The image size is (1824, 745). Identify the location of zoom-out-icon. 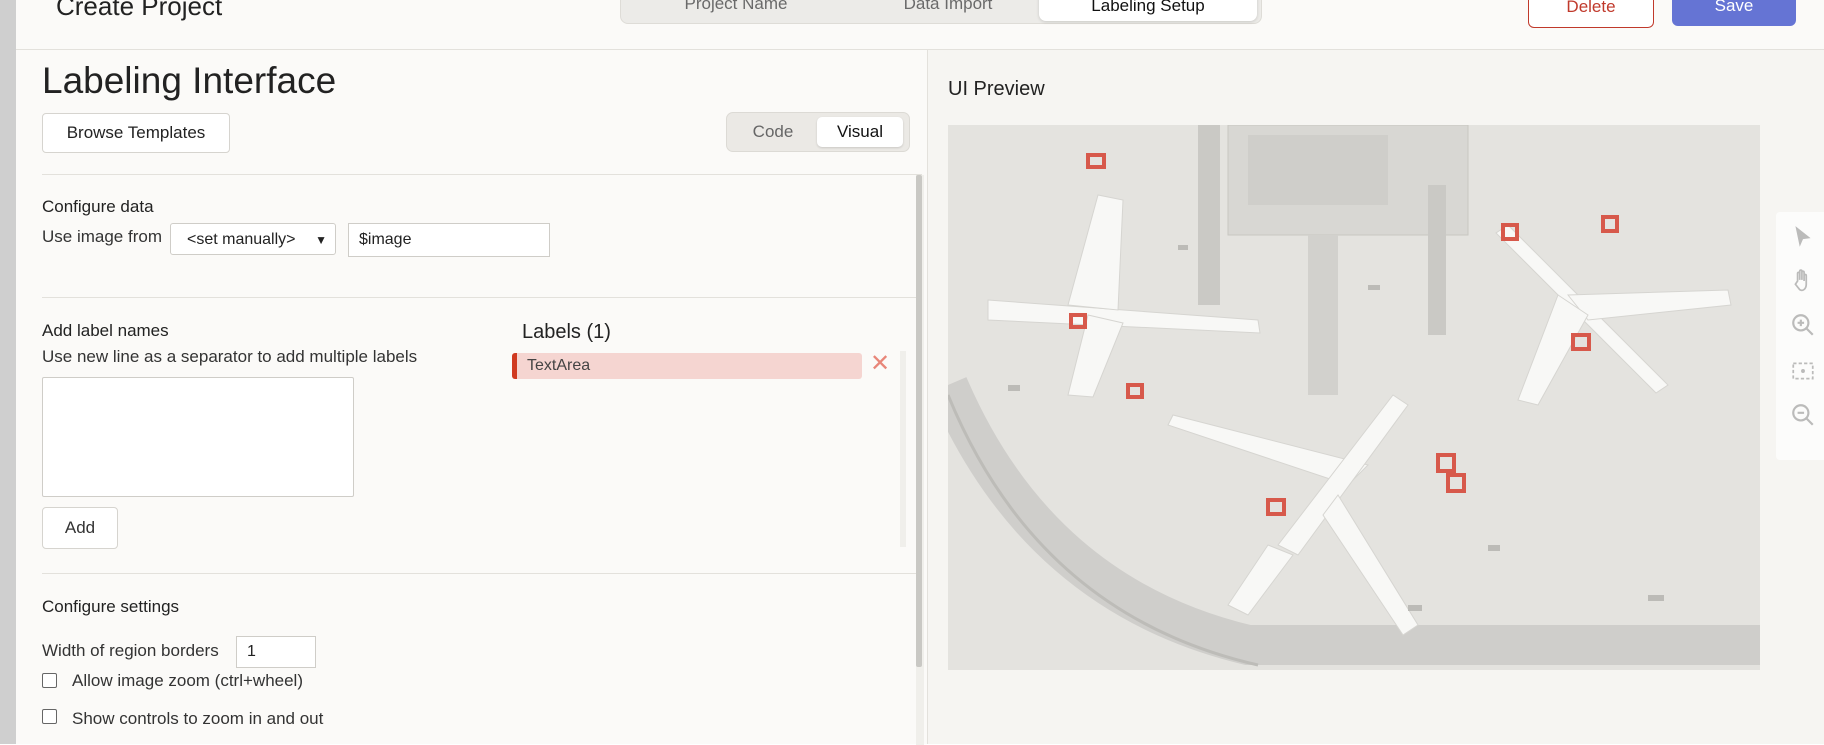
(1803, 415).